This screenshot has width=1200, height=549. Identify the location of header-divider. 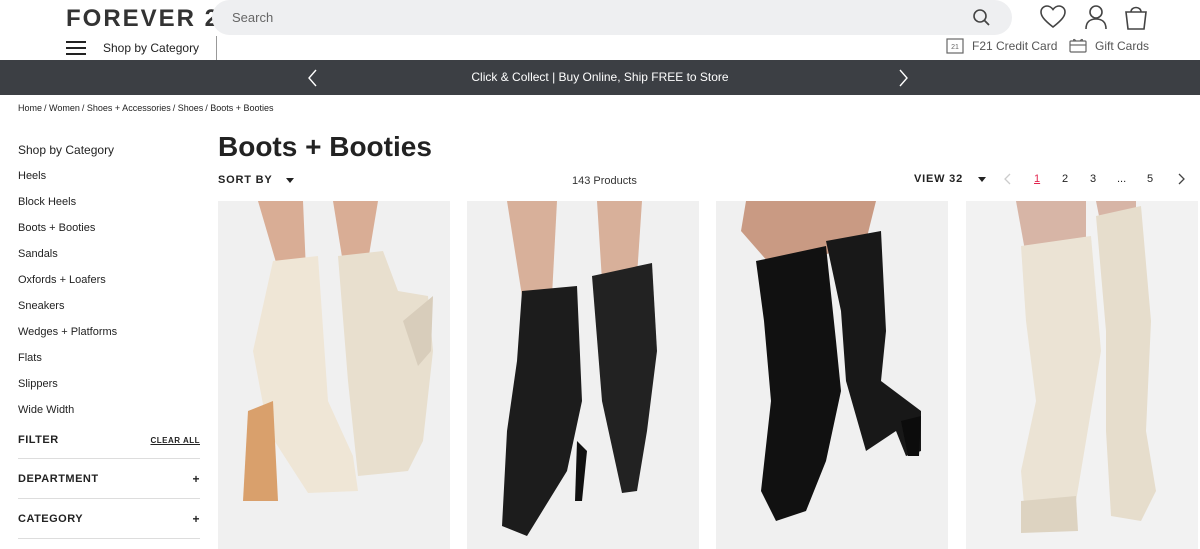
(216, 48).